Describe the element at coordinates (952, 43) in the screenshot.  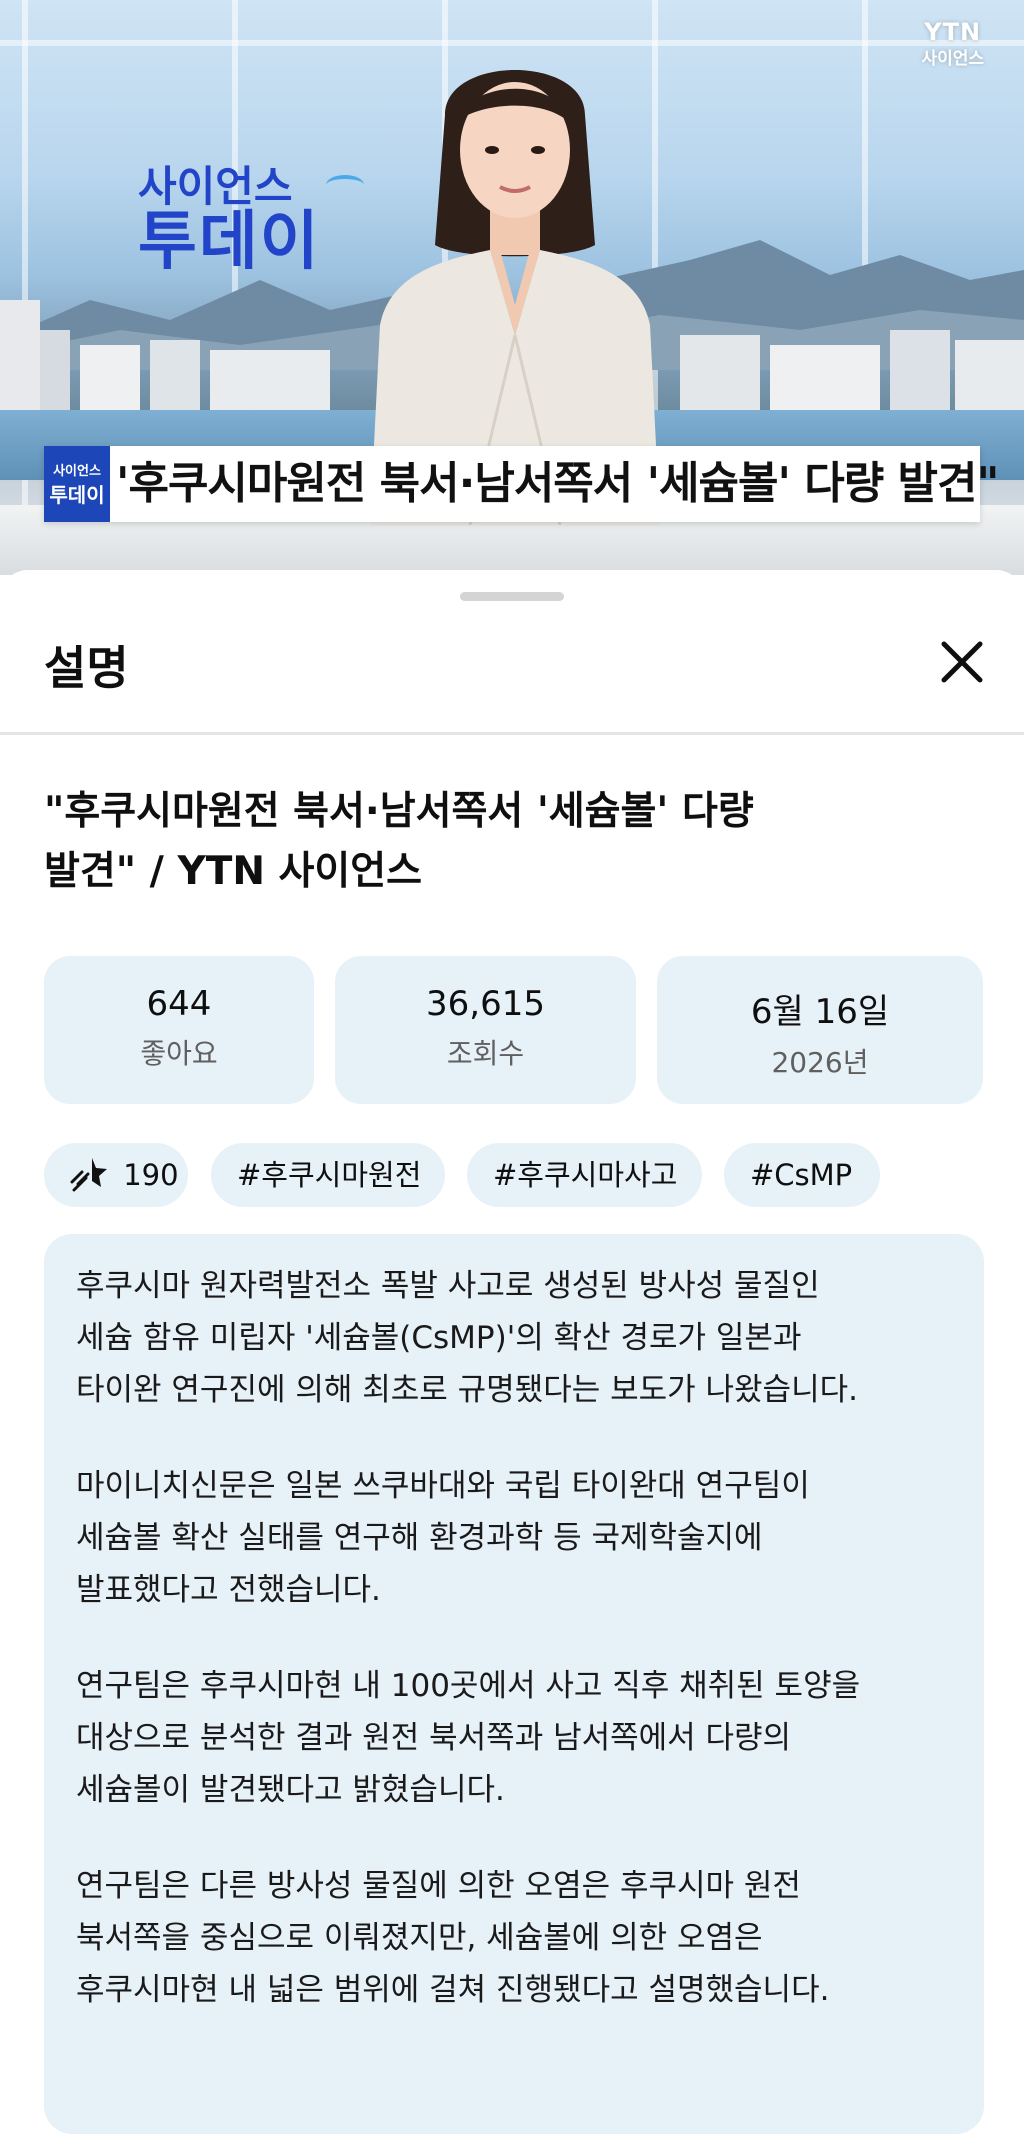
I see `channel-logo: YTN 사이언스` at that location.